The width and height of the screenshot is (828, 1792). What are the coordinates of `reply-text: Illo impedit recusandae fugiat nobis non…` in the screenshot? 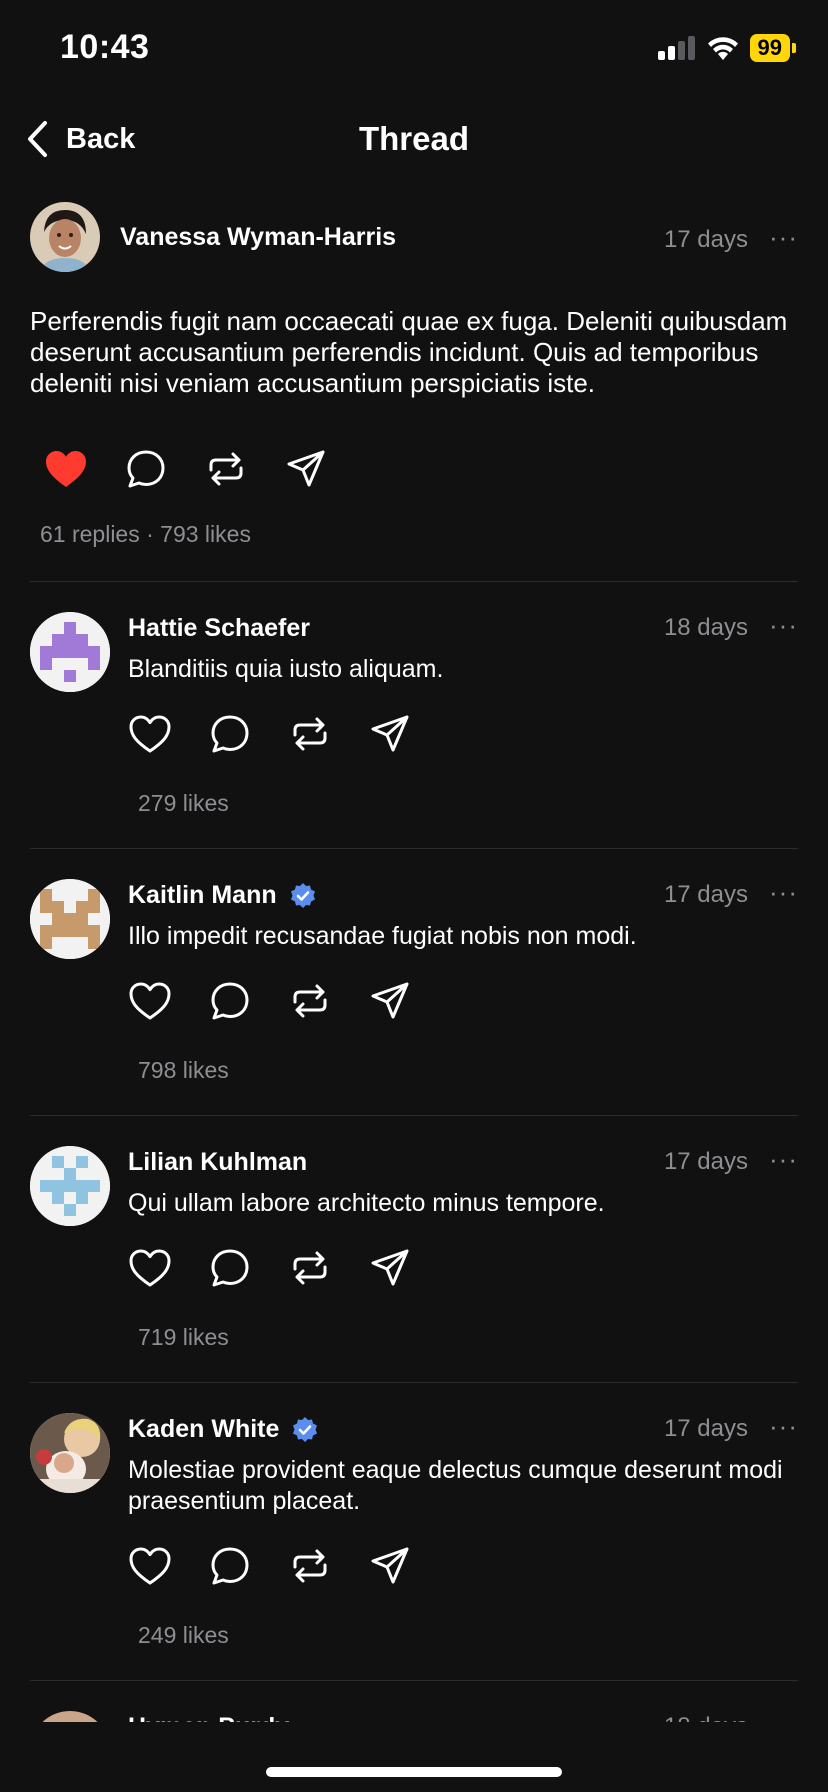 It's located at (382, 936).